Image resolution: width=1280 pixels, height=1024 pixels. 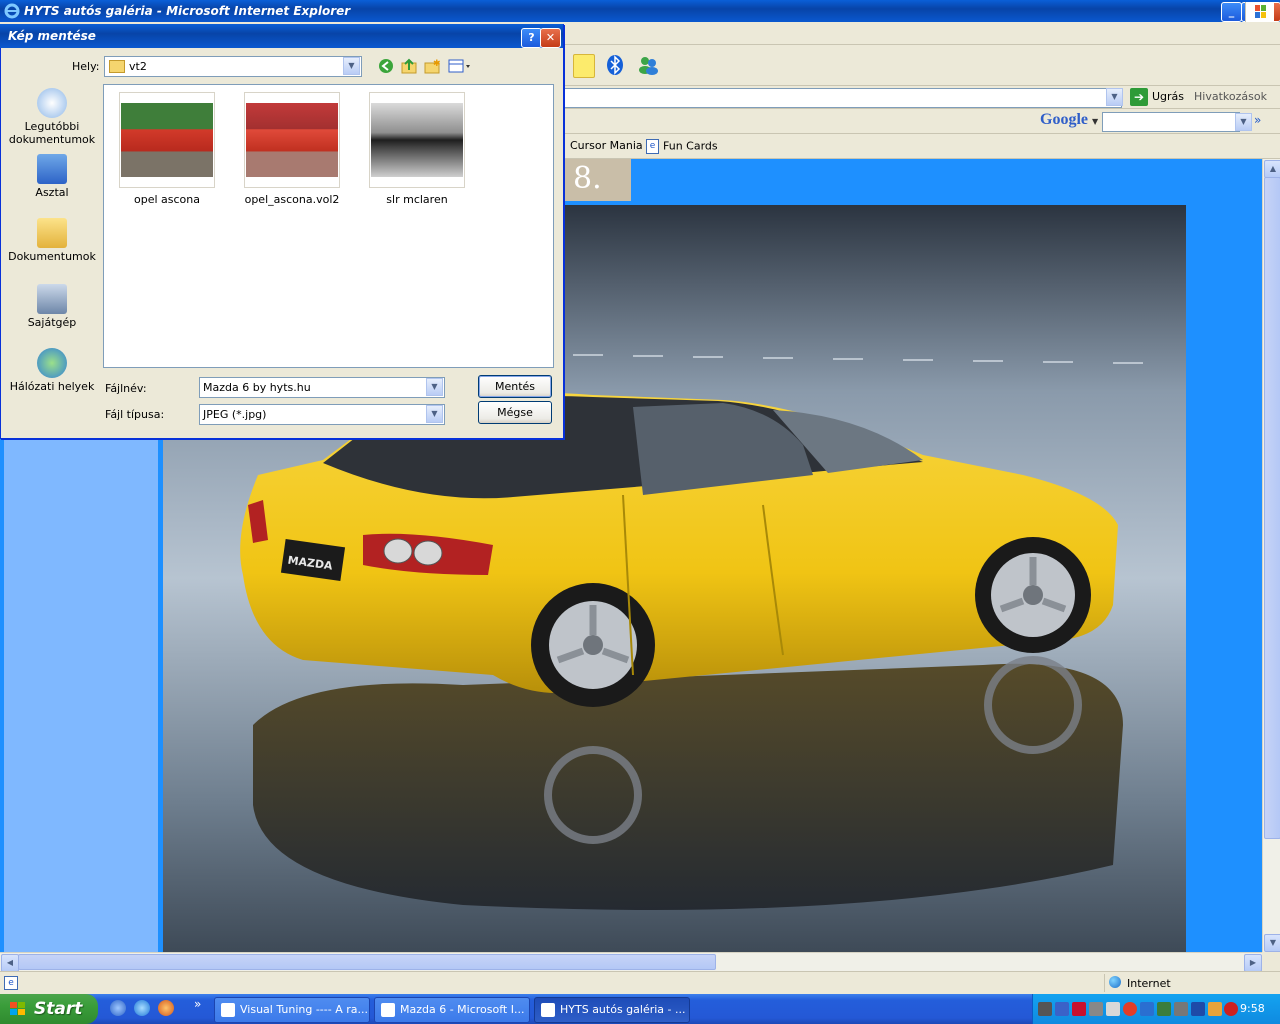 I want to click on misc-tray-icon, so click(x=1215, y=1009).